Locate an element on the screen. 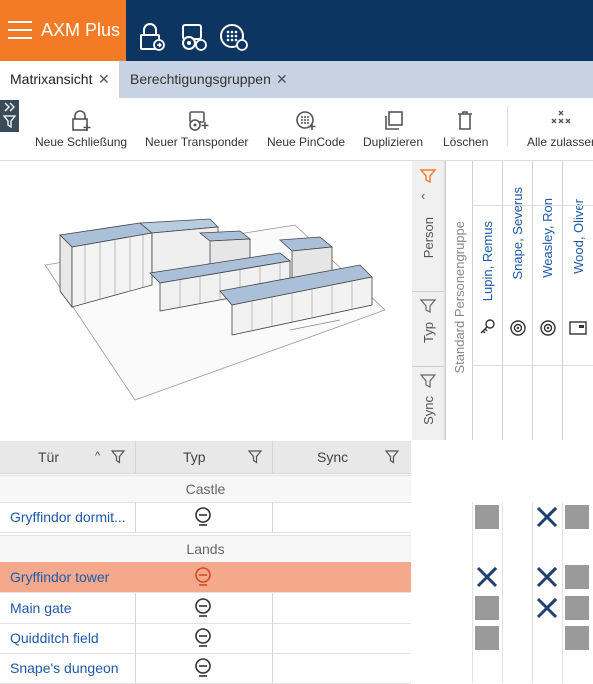 This screenshot has height=684, width=593. transponder-sync-icon is located at coordinates (193, 37).